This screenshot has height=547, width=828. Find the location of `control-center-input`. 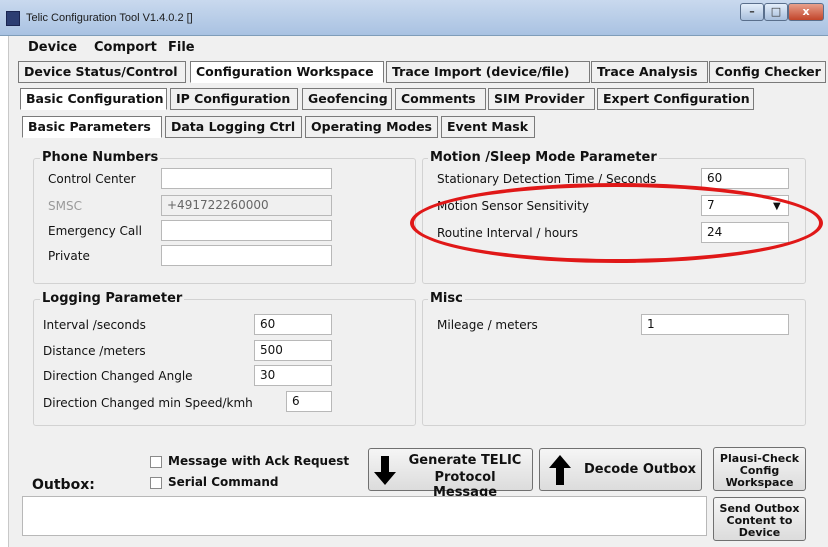

control-center-input is located at coordinates (246, 178).